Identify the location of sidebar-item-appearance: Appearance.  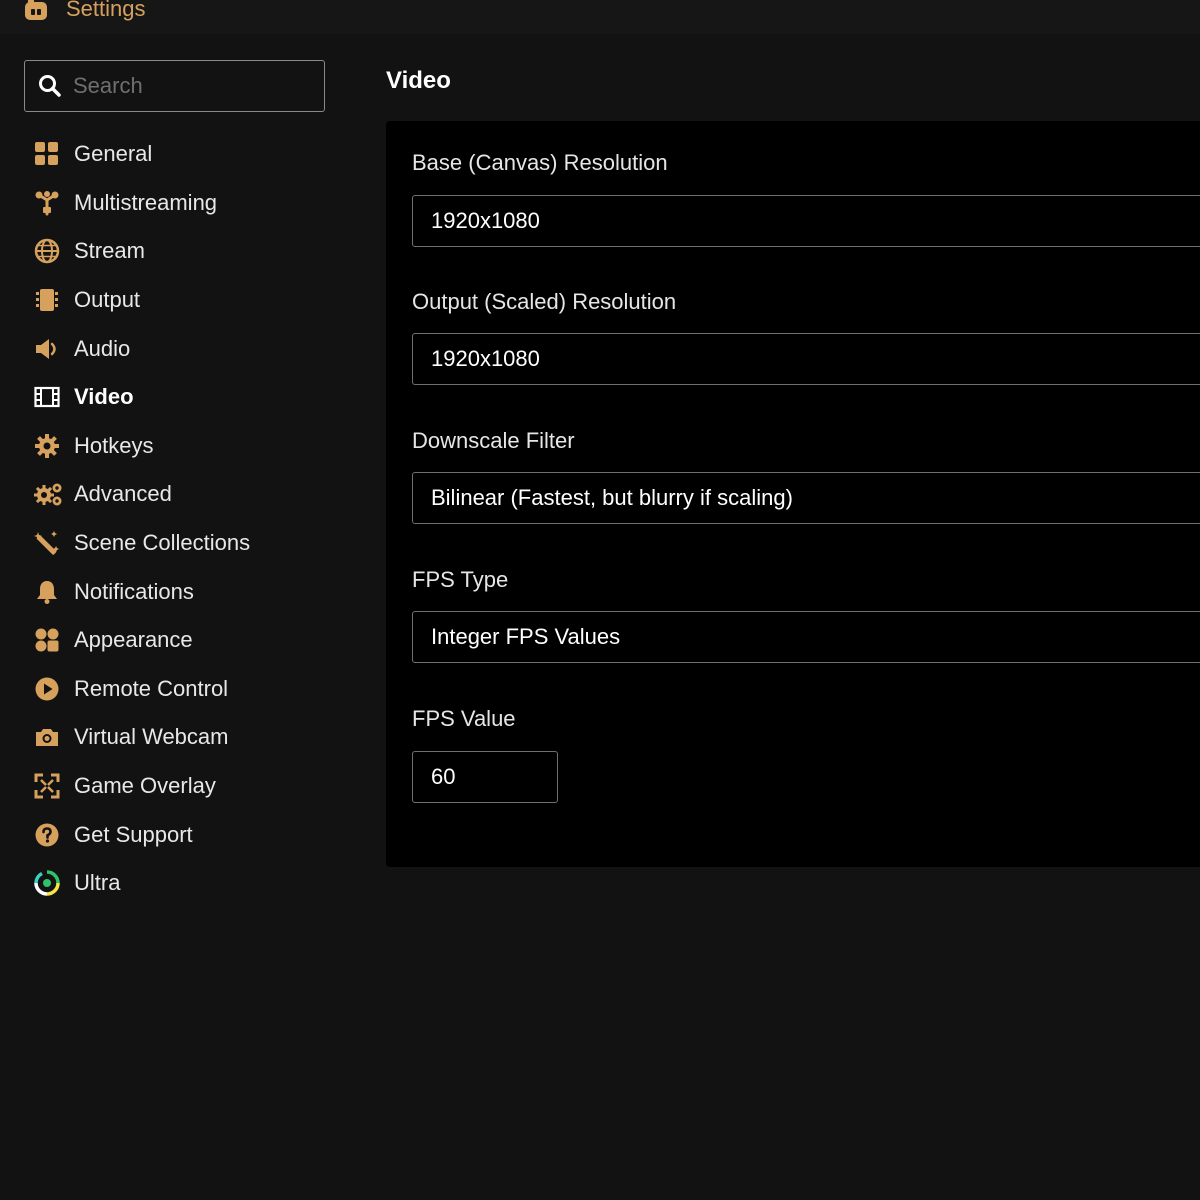
(172, 640).